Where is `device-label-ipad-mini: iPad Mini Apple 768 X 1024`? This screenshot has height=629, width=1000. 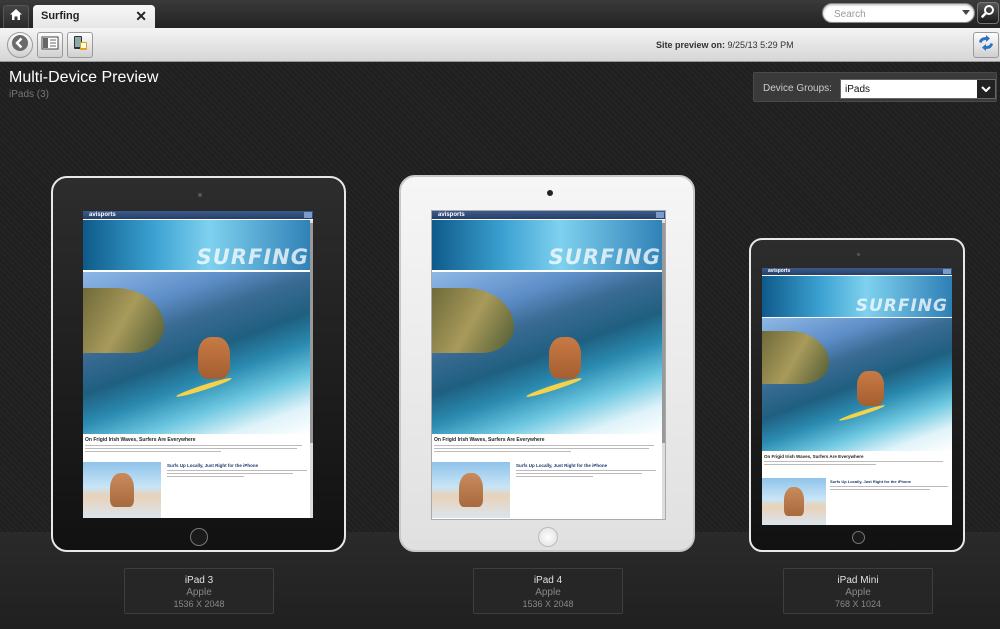 device-label-ipad-mini: iPad Mini Apple 768 X 1024 is located at coordinates (858, 591).